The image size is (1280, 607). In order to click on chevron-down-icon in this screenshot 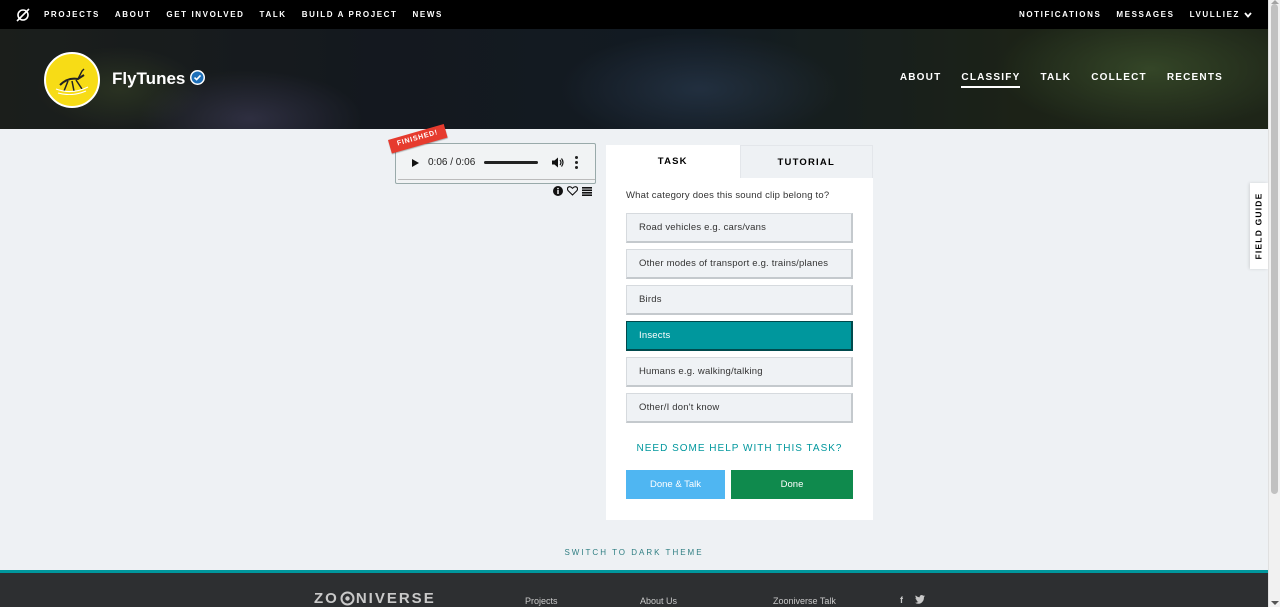, I will do `click(1248, 14)`.